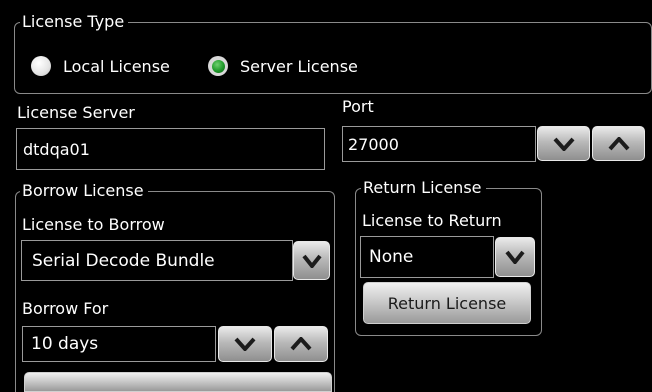  What do you see at coordinates (41, 66) in the screenshot?
I see `local-license-radio` at bounding box center [41, 66].